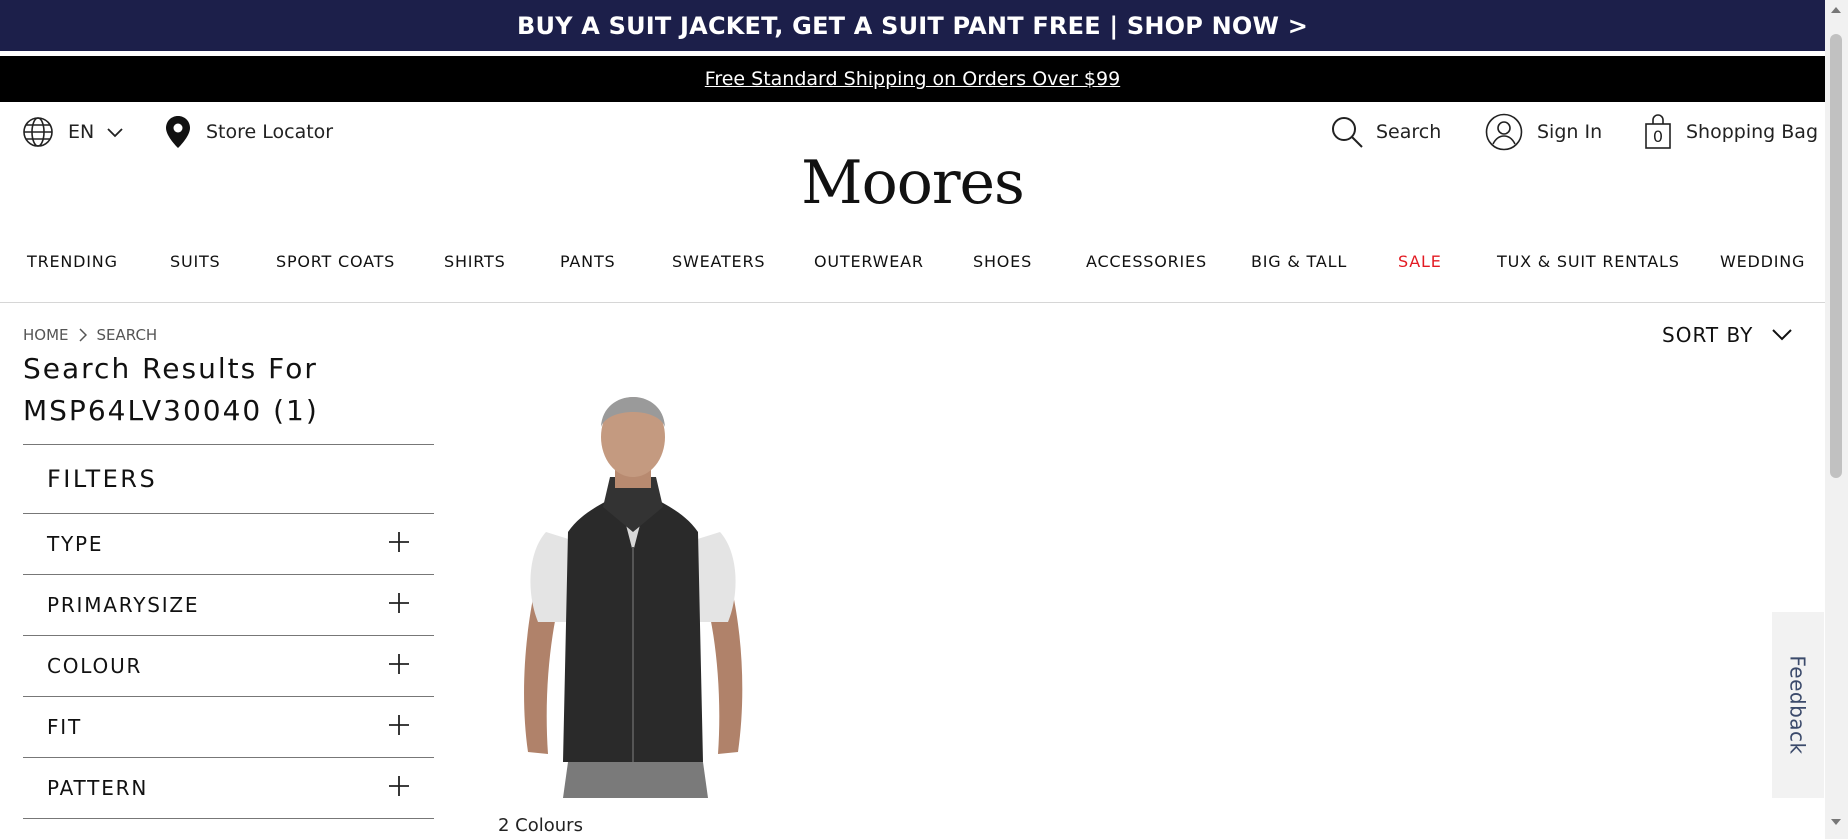 The width and height of the screenshot is (1848, 839). I want to click on filter-label: TYPE, so click(75, 544).